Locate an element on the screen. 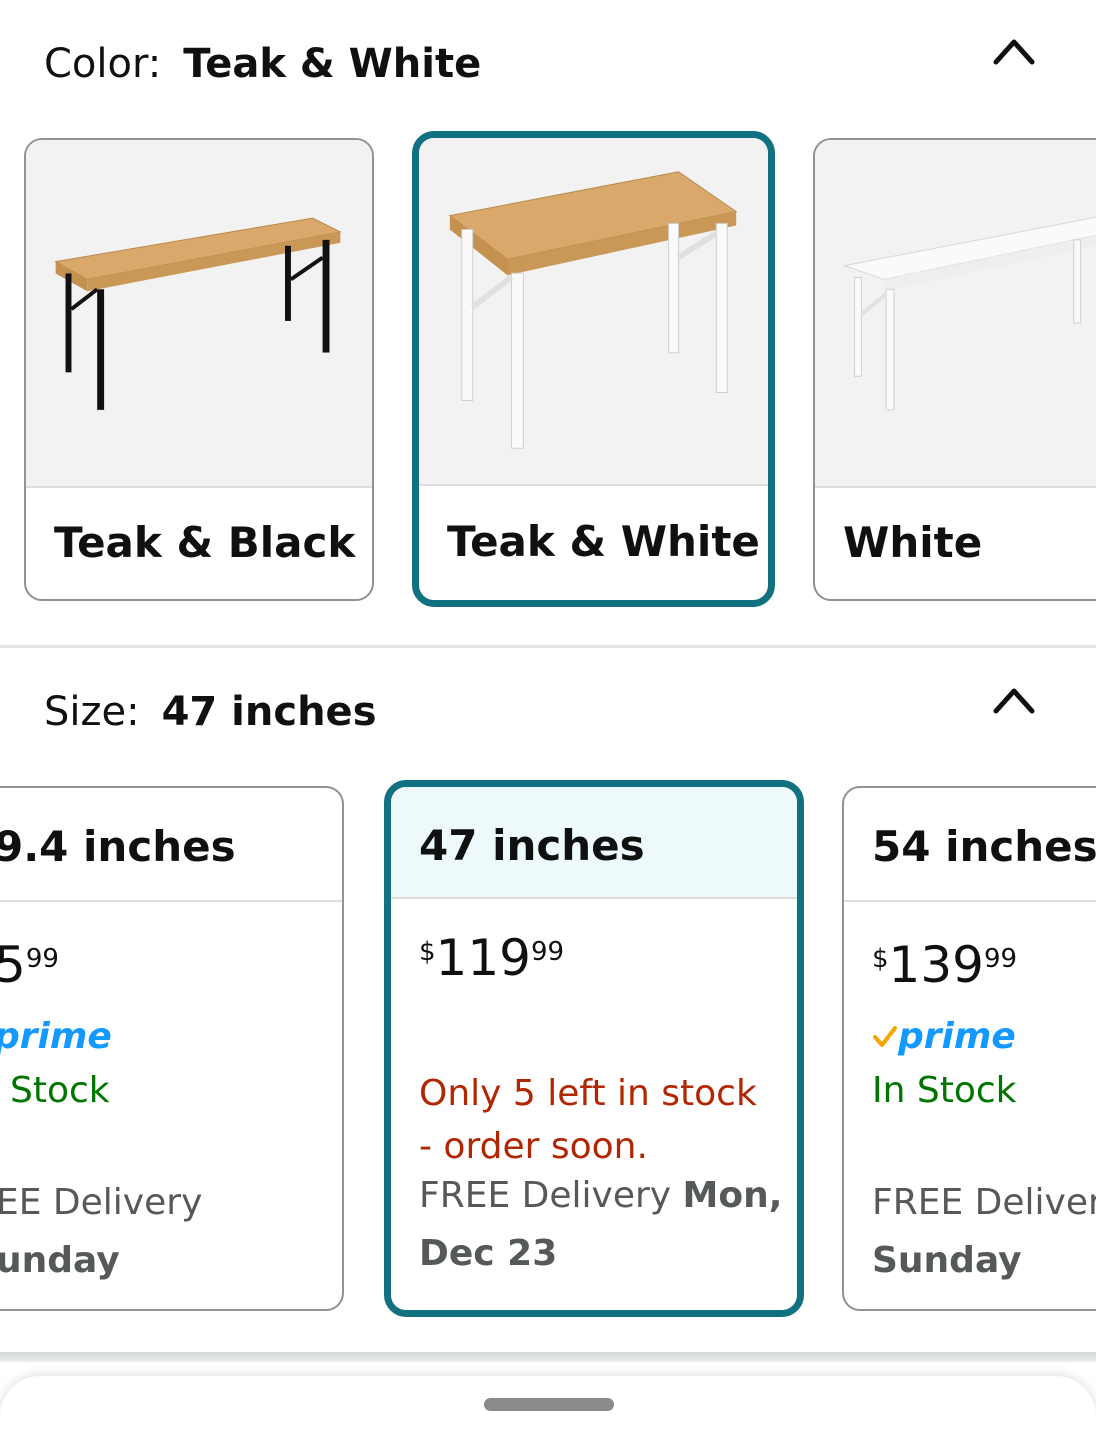  size-option-label: 47 inches is located at coordinates (532, 845).